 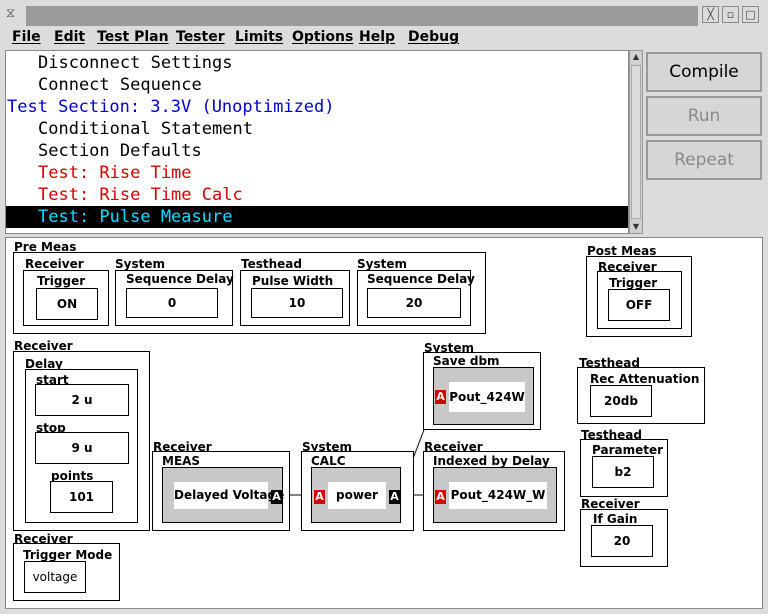 What do you see at coordinates (704, 72) in the screenshot?
I see `compile-button: Compile` at bounding box center [704, 72].